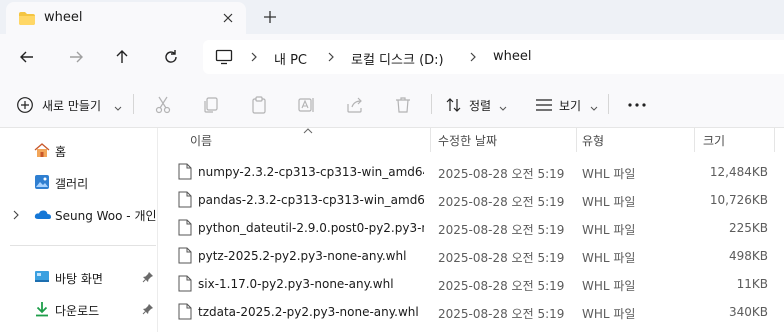 The image size is (784, 332). I want to click on column-header-date: 수정한 날짜, so click(467, 140).